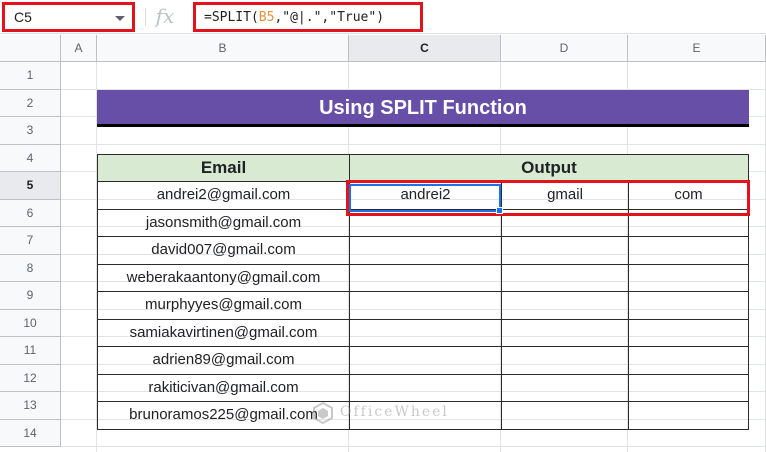  I want to click on officewheel-watermark: OfficeWheel, so click(387, 413).